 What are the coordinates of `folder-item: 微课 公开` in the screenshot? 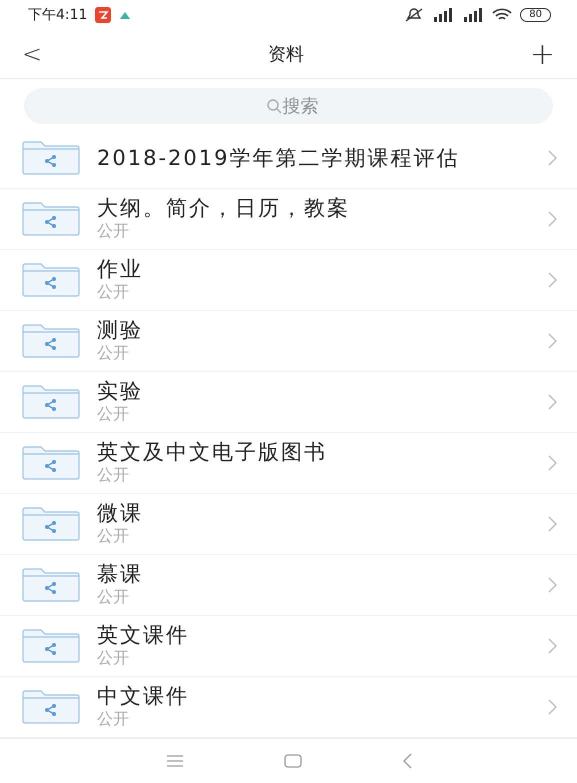 It's located at (288, 524).